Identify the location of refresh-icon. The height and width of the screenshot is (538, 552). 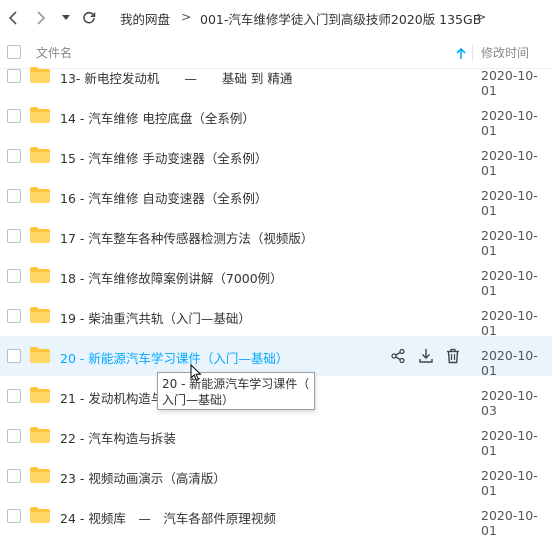
(89, 17).